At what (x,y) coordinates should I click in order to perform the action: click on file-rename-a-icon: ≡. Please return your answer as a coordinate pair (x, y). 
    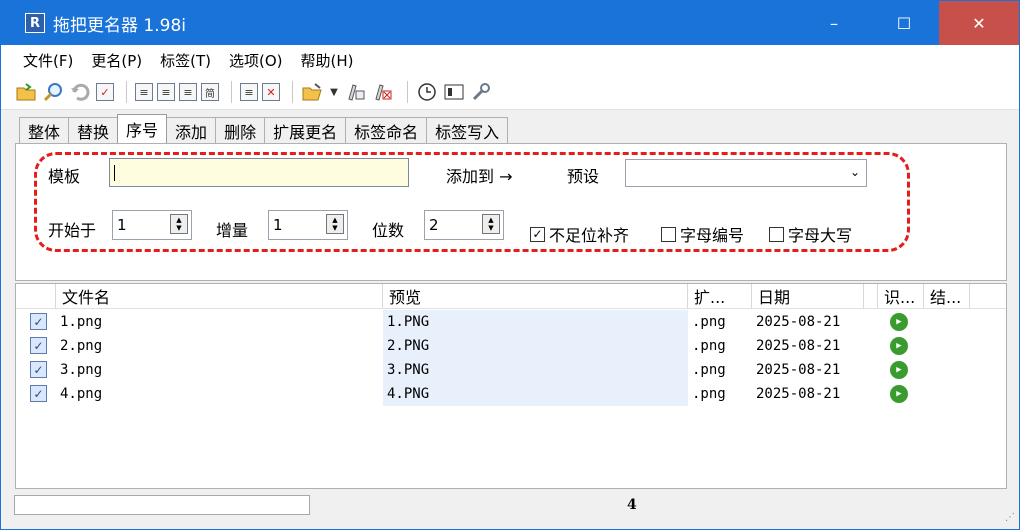
    Looking at the image, I should click on (144, 92).